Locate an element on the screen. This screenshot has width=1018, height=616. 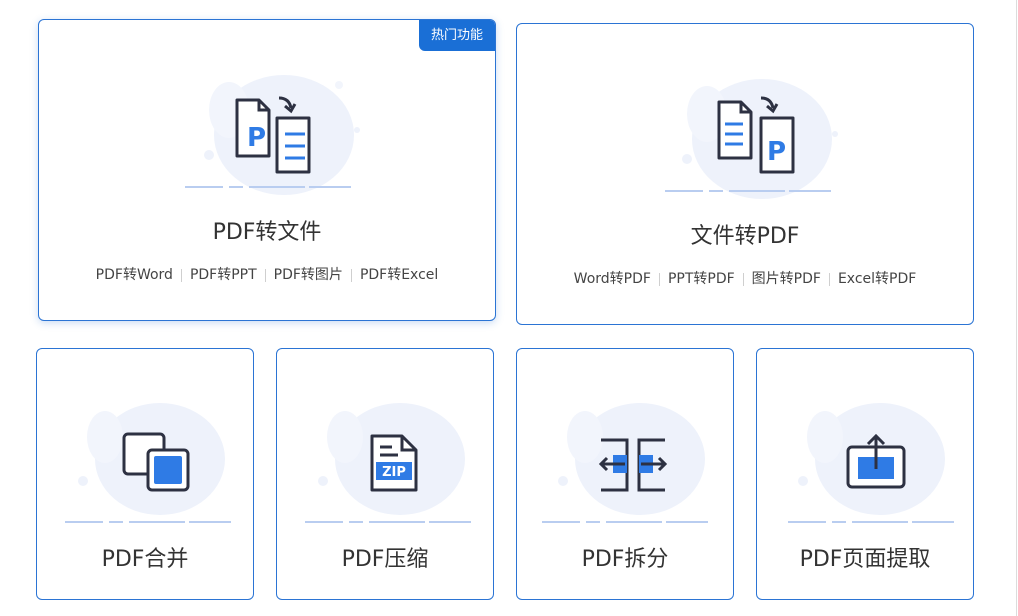
link-excel-to-pdf: Excel转PDF is located at coordinates (877, 278).